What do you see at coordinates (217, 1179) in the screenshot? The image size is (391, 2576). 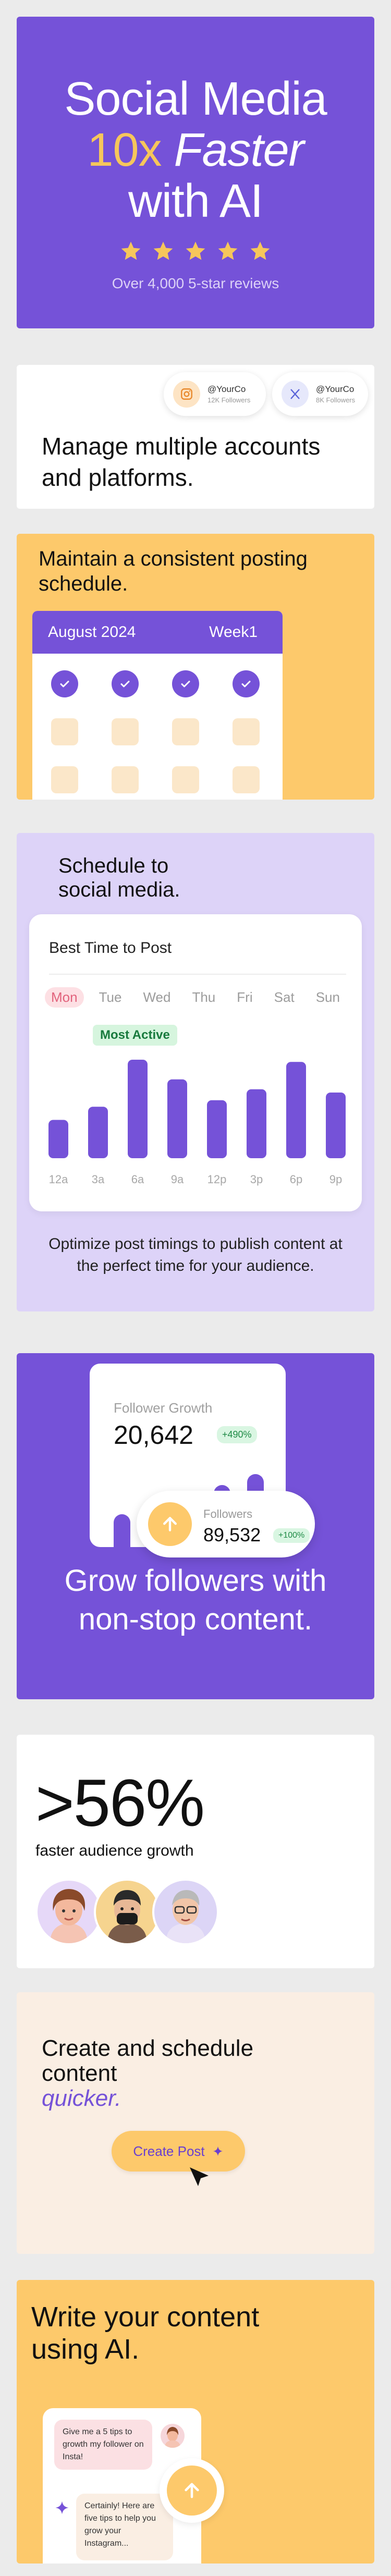 I see `chart-tick-label: 12p` at bounding box center [217, 1179].